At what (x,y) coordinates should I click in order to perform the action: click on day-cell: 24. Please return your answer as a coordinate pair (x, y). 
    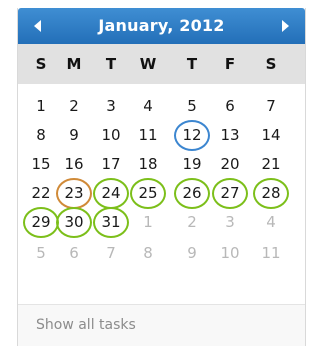
    Looking at the image, I should click on (111, 193).